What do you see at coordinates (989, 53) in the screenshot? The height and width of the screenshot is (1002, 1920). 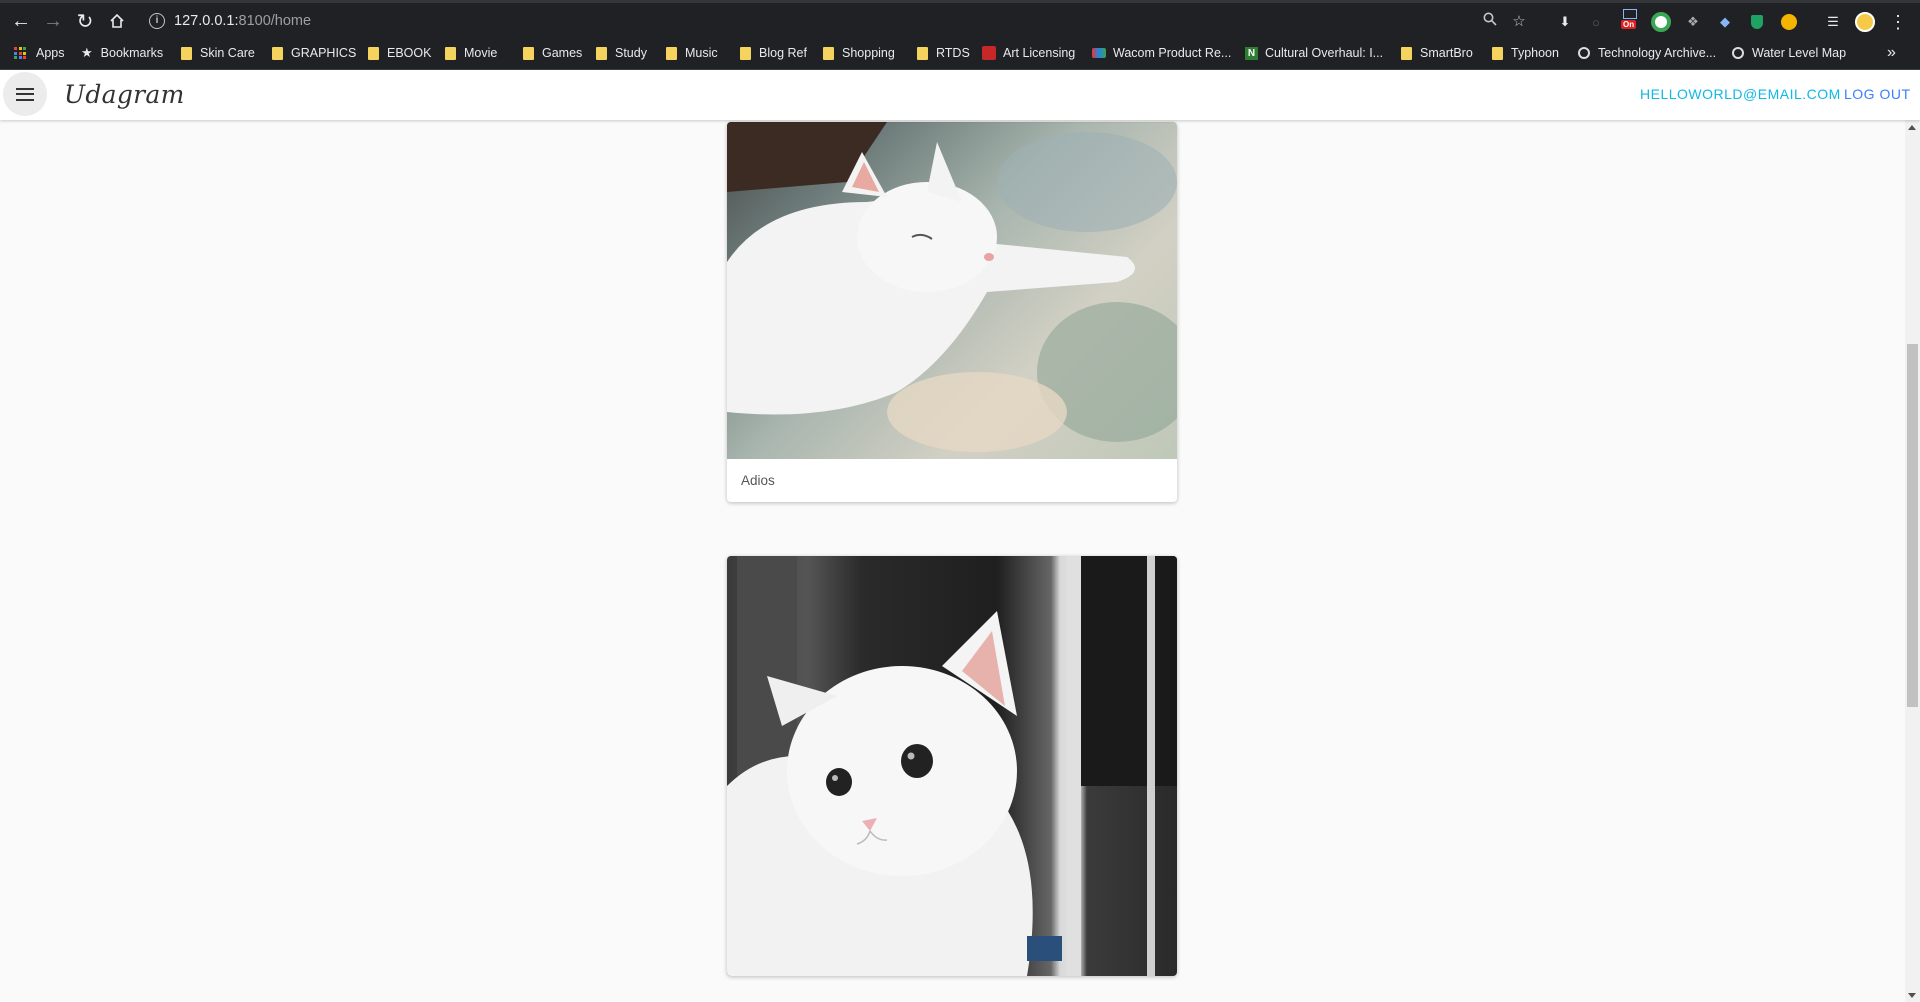 I see `art-licensing-icon` at bounding box center [989, 53].